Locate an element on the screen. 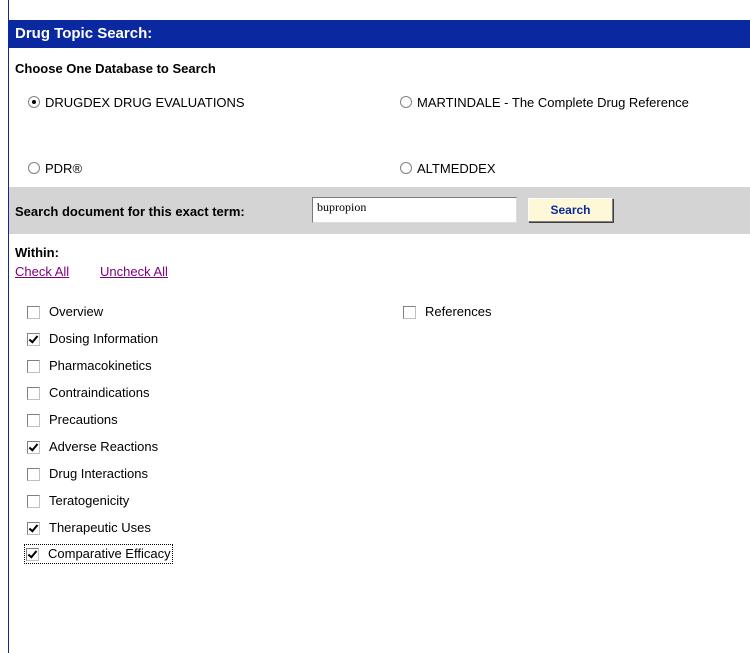 Image resolution: width=750 pixels, height=653 pixels. checkbox-label: References is located at coordinates (458, 311).